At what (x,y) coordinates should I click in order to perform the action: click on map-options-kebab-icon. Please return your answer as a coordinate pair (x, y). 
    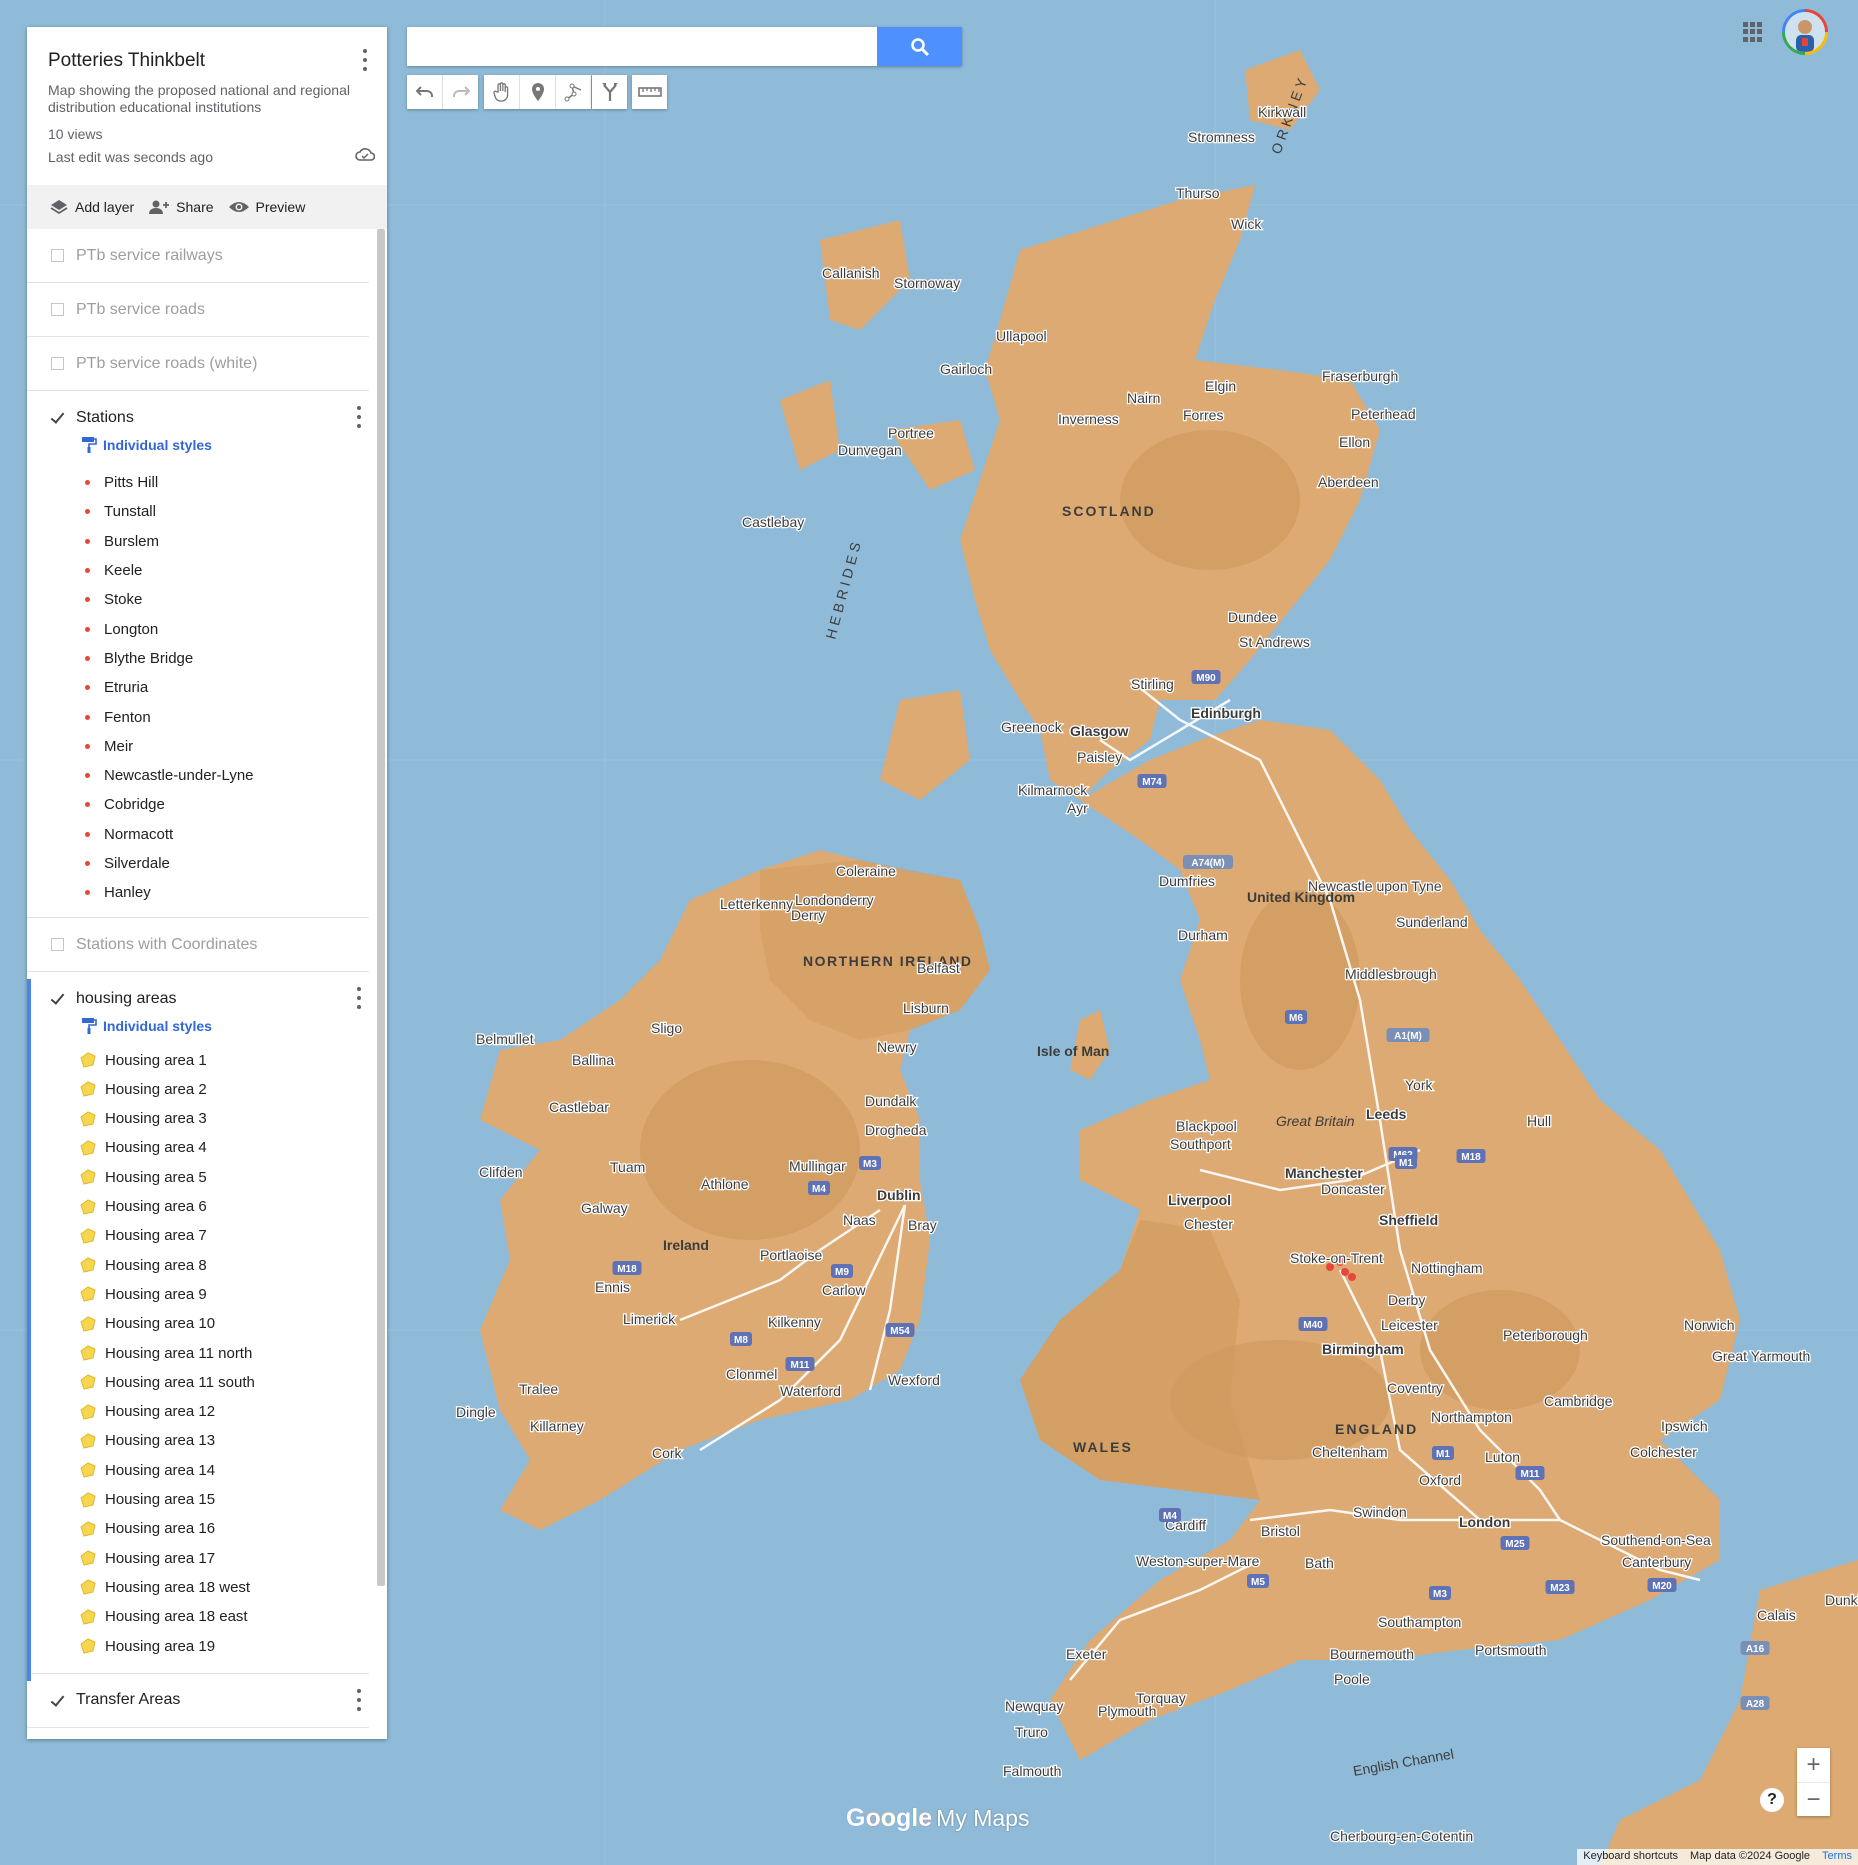
    Looking at the image, I should click on (365, 60).